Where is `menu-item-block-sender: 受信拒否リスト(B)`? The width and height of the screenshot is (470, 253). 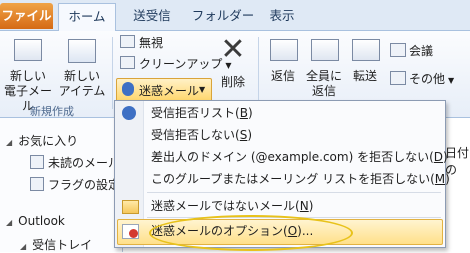 menu-item-block-sender: 受信拒否リスト(B) is located at coordinates (202, 113).